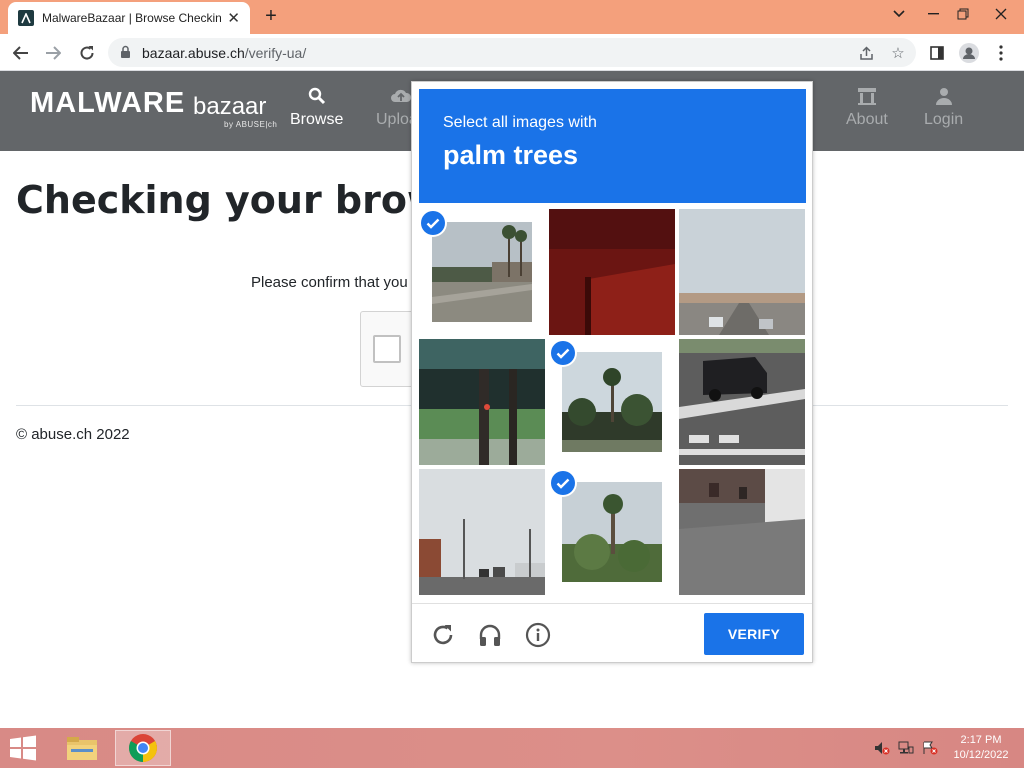  I want to click on chrome-taskbar-icon, so click(143, 748).